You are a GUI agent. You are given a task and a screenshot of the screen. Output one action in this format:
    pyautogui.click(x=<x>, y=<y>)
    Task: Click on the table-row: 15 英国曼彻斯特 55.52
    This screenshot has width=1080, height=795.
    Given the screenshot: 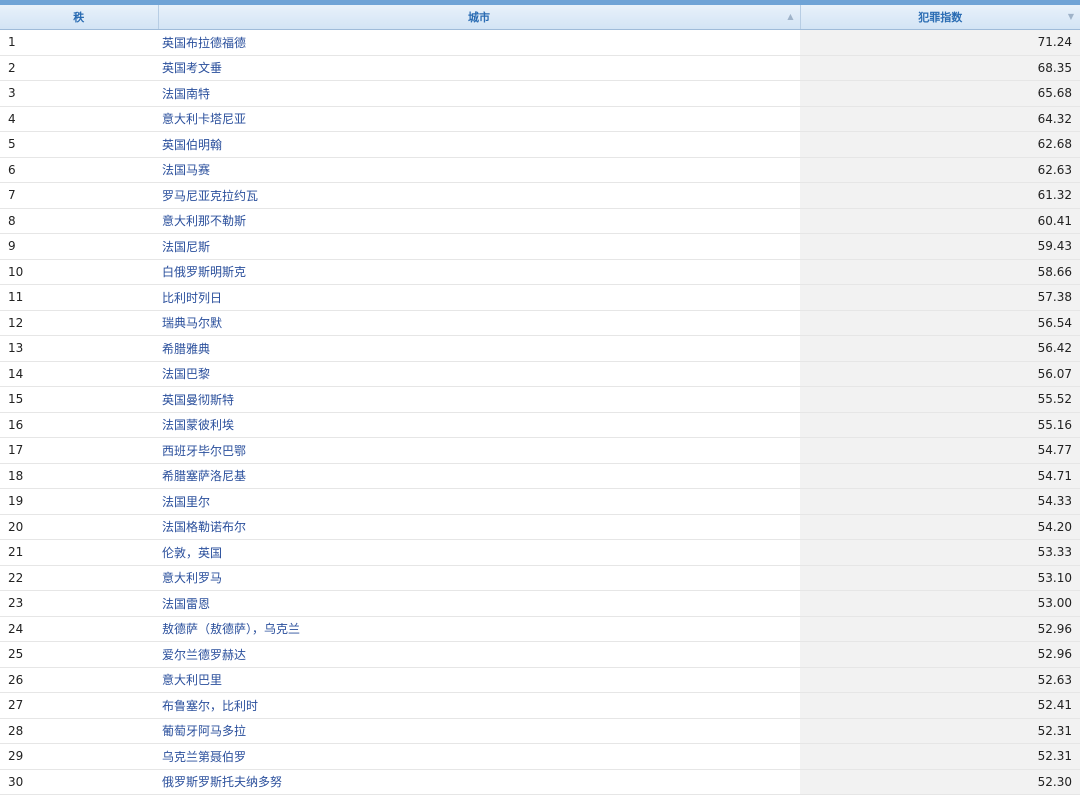 What is the action you would take?
    pyautogui.click(x=540, y=399)
    